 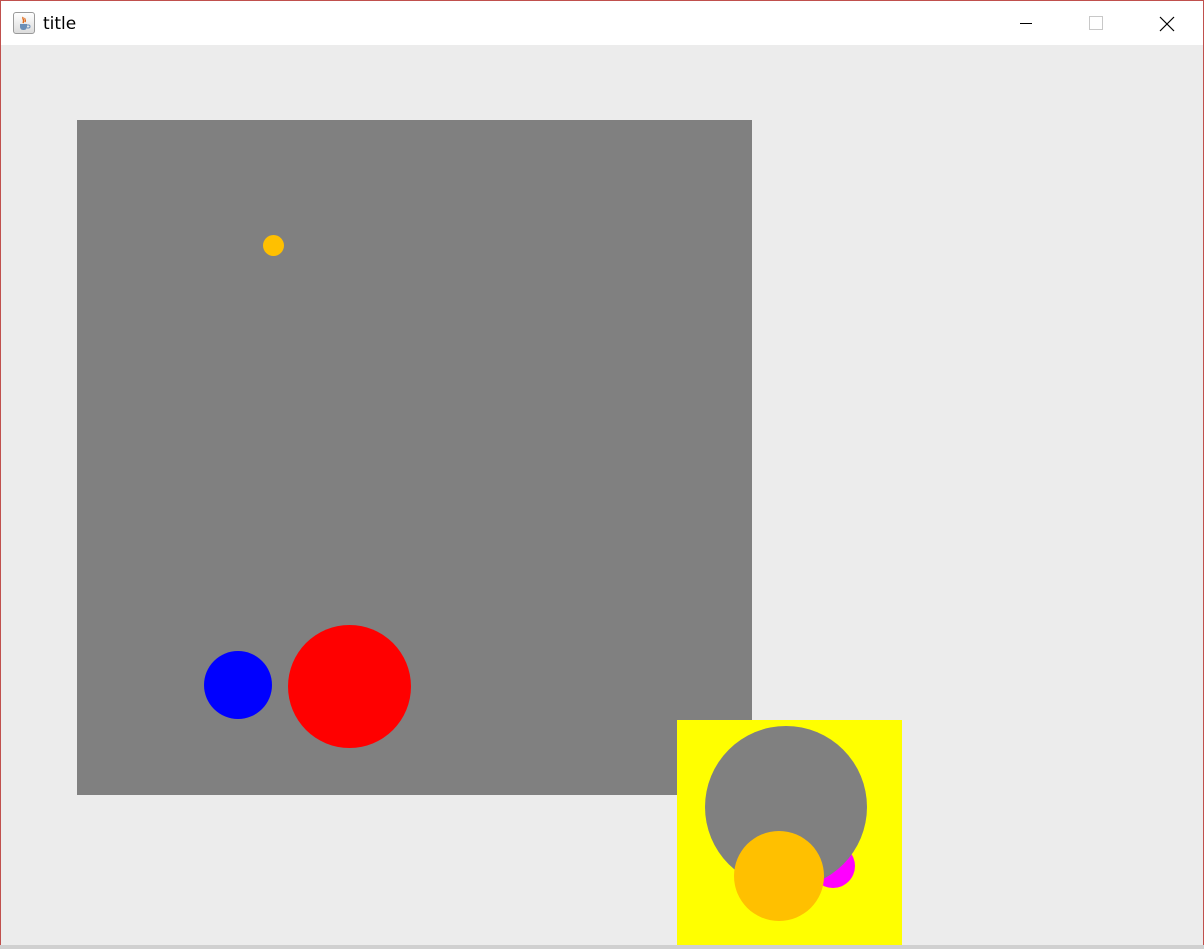 I want to click on blue-circle, so click(x=238, y=685).